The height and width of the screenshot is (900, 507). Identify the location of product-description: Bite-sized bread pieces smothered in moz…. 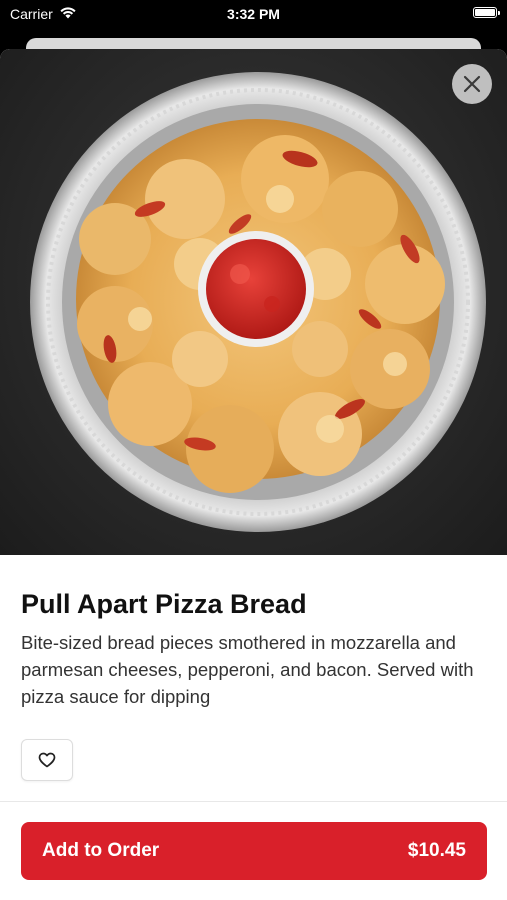
(247, 669).